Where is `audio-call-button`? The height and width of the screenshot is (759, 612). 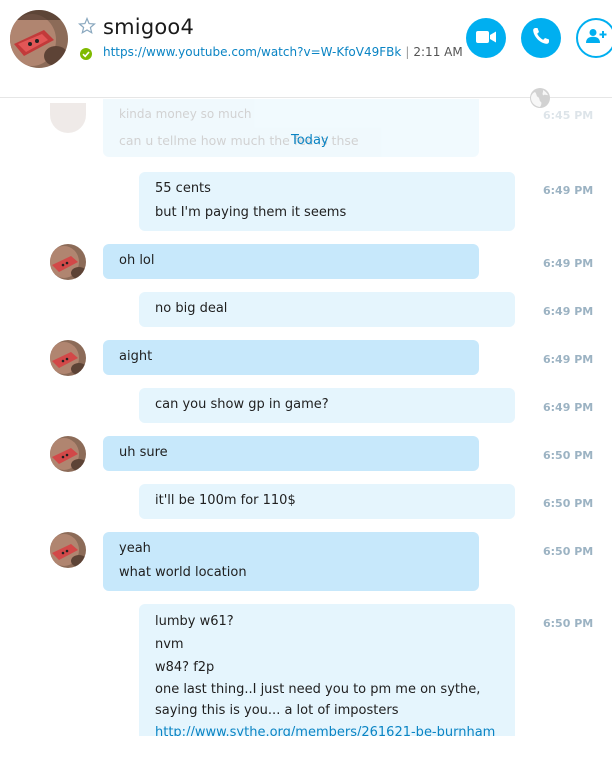
audio-call-button is located at coordinates (541, 38).